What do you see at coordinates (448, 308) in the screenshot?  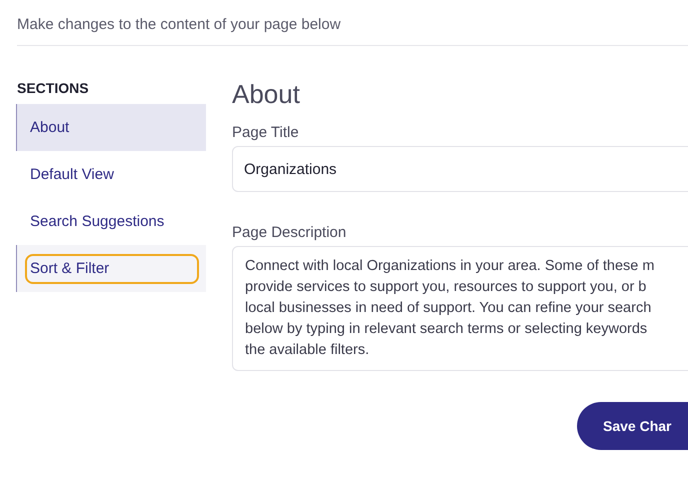 I see `description-text: local businesses in need of support. You can refine your search` at bounding box center [448, 308].